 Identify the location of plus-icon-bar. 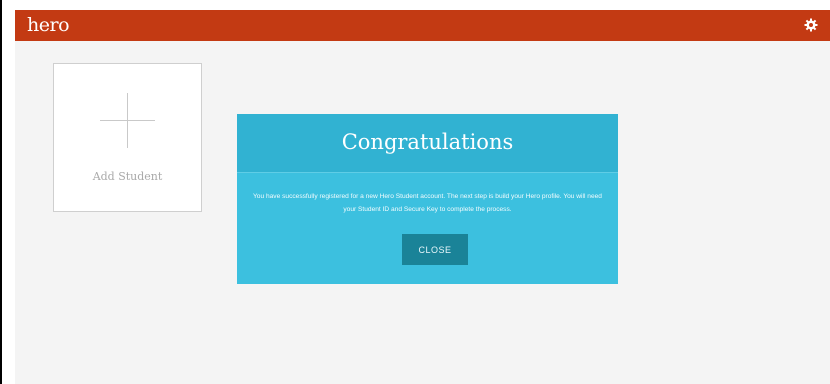
(127, 120).